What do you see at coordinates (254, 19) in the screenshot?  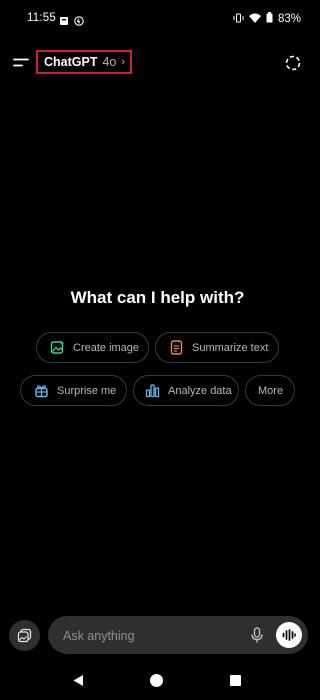 I see `wifi-icon` at bounding box center [254, 19].